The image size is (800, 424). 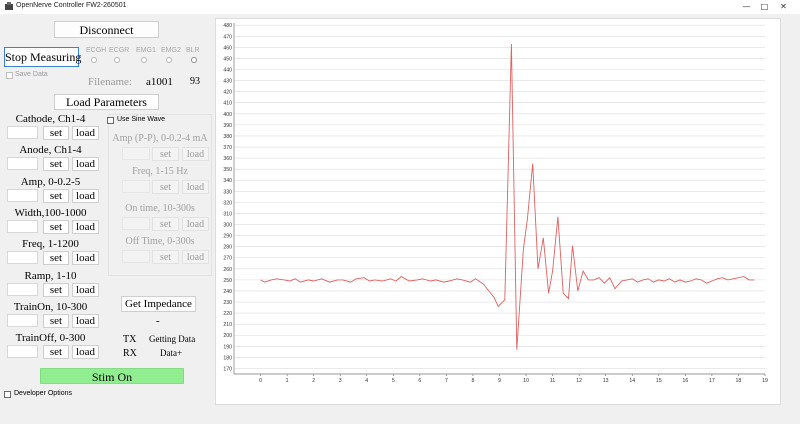 I want to click on x-tick-label: 15, so click(x=659, y=381).